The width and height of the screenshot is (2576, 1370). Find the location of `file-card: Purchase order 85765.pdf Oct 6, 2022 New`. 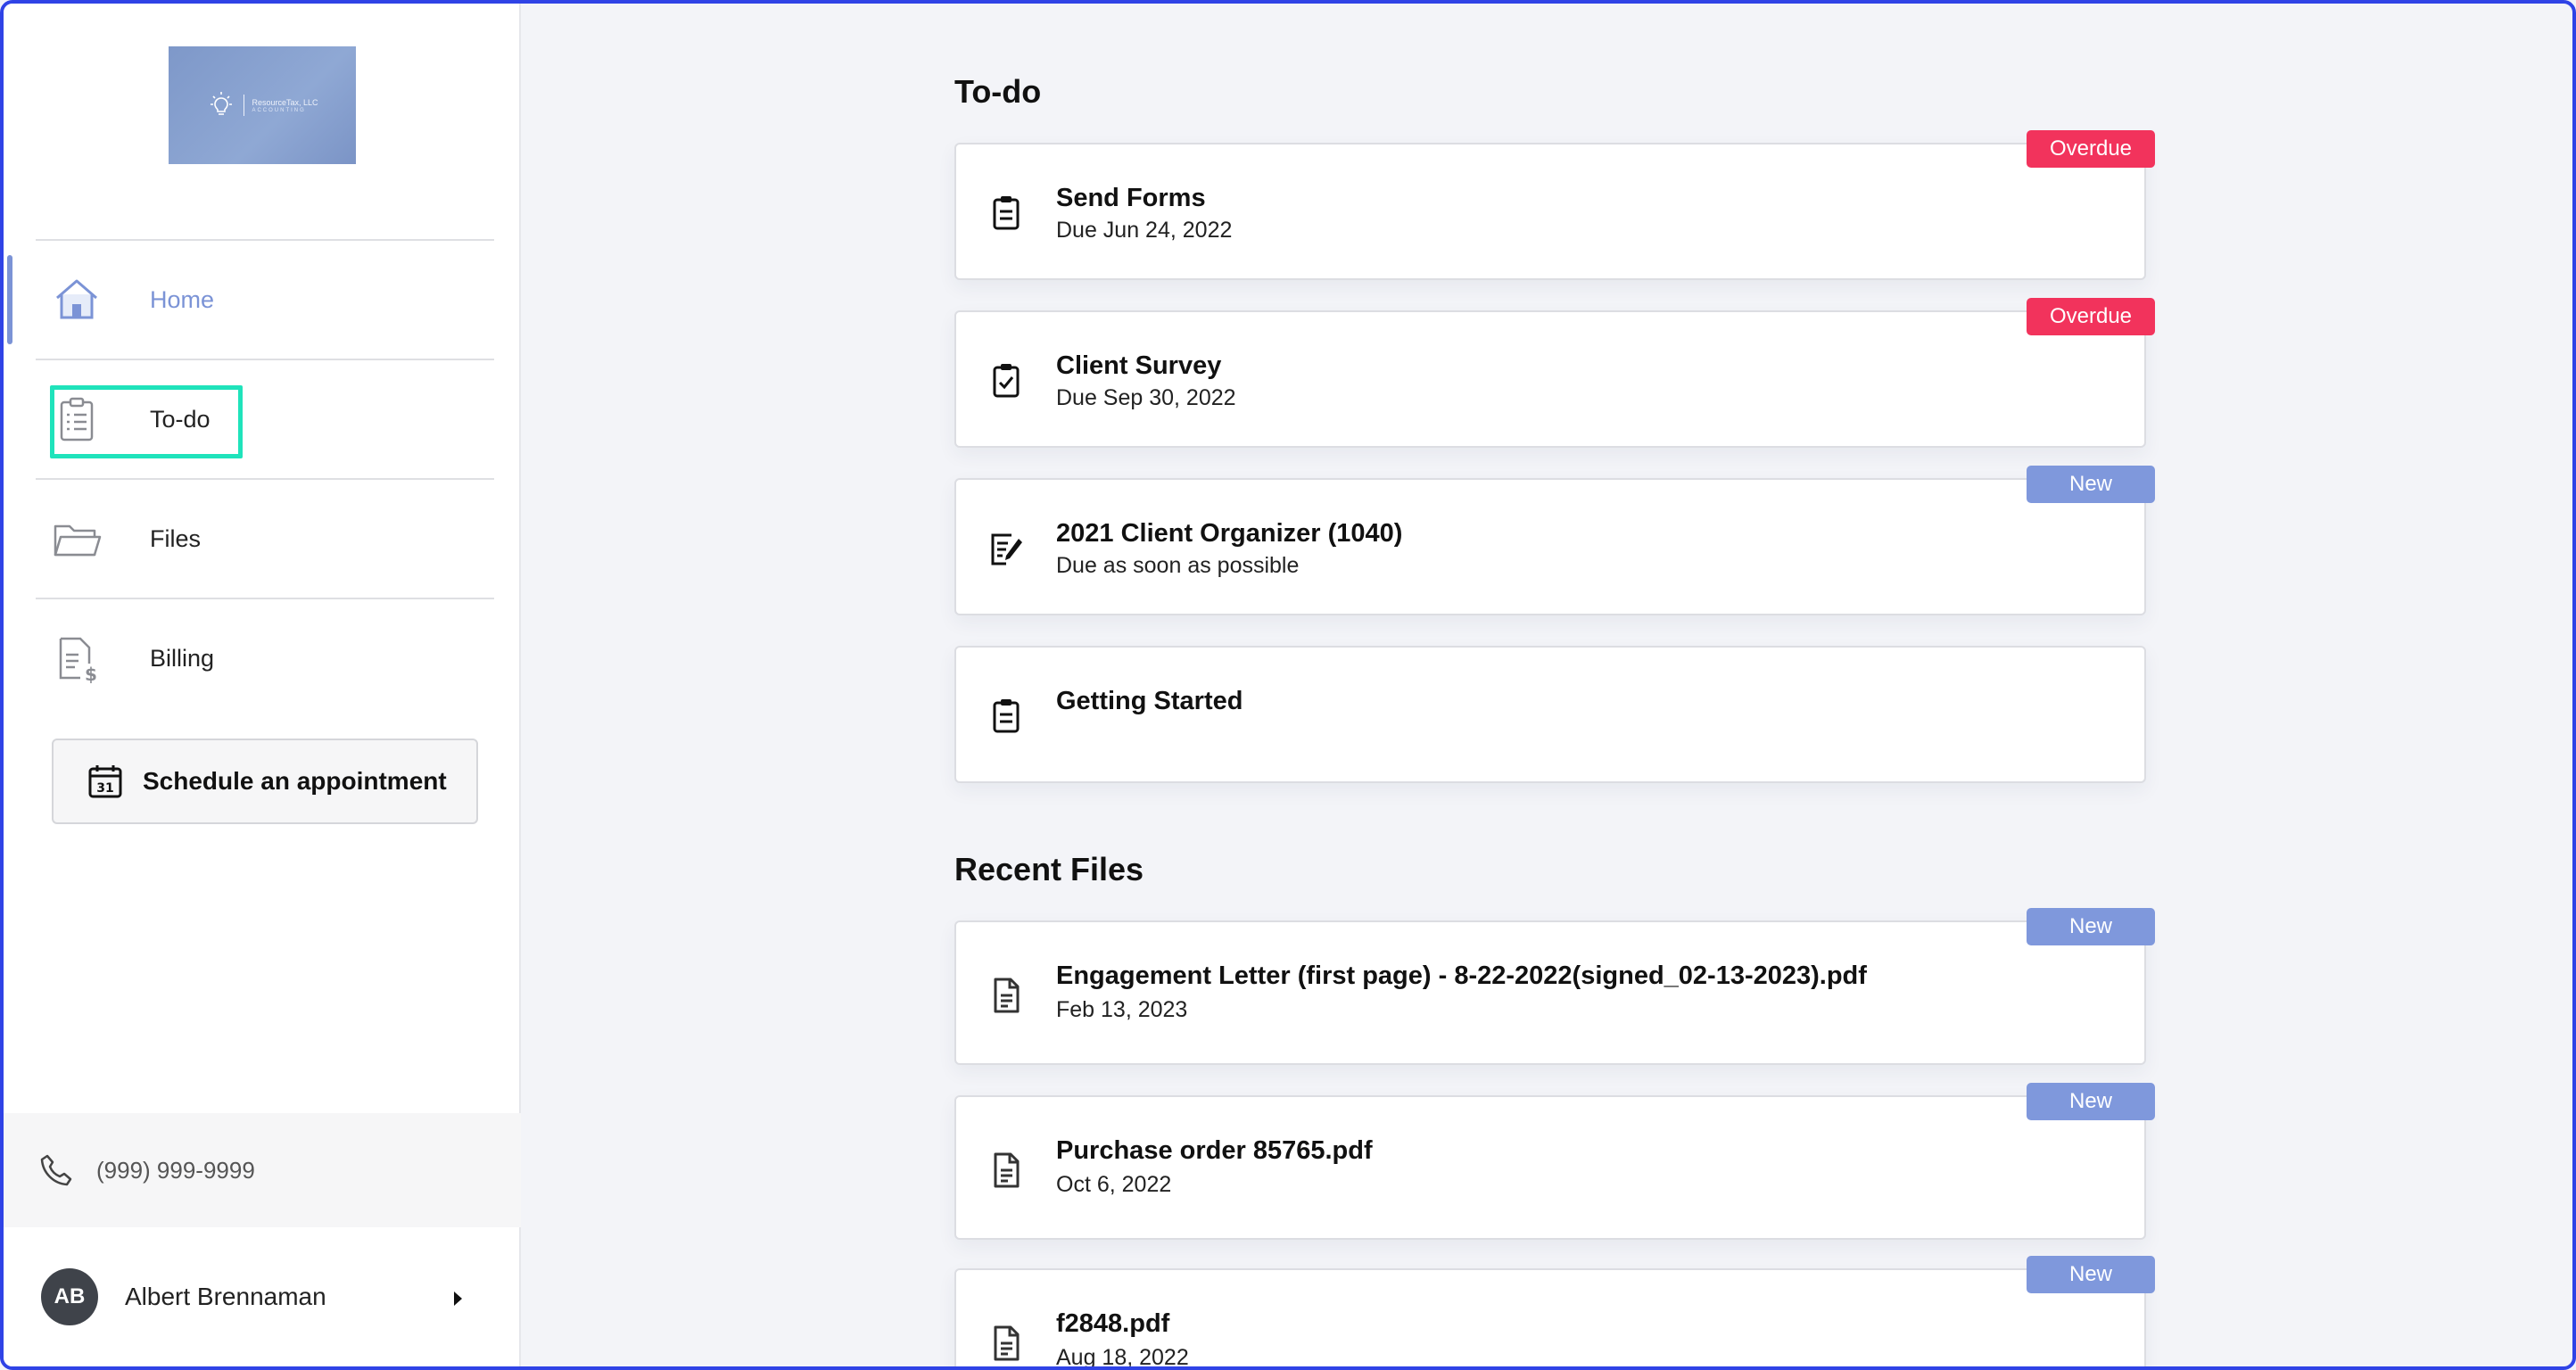

file-card: Purchase order 85765.pdf Oct 6, 2022 New is located at coordinates (1555, 1162).